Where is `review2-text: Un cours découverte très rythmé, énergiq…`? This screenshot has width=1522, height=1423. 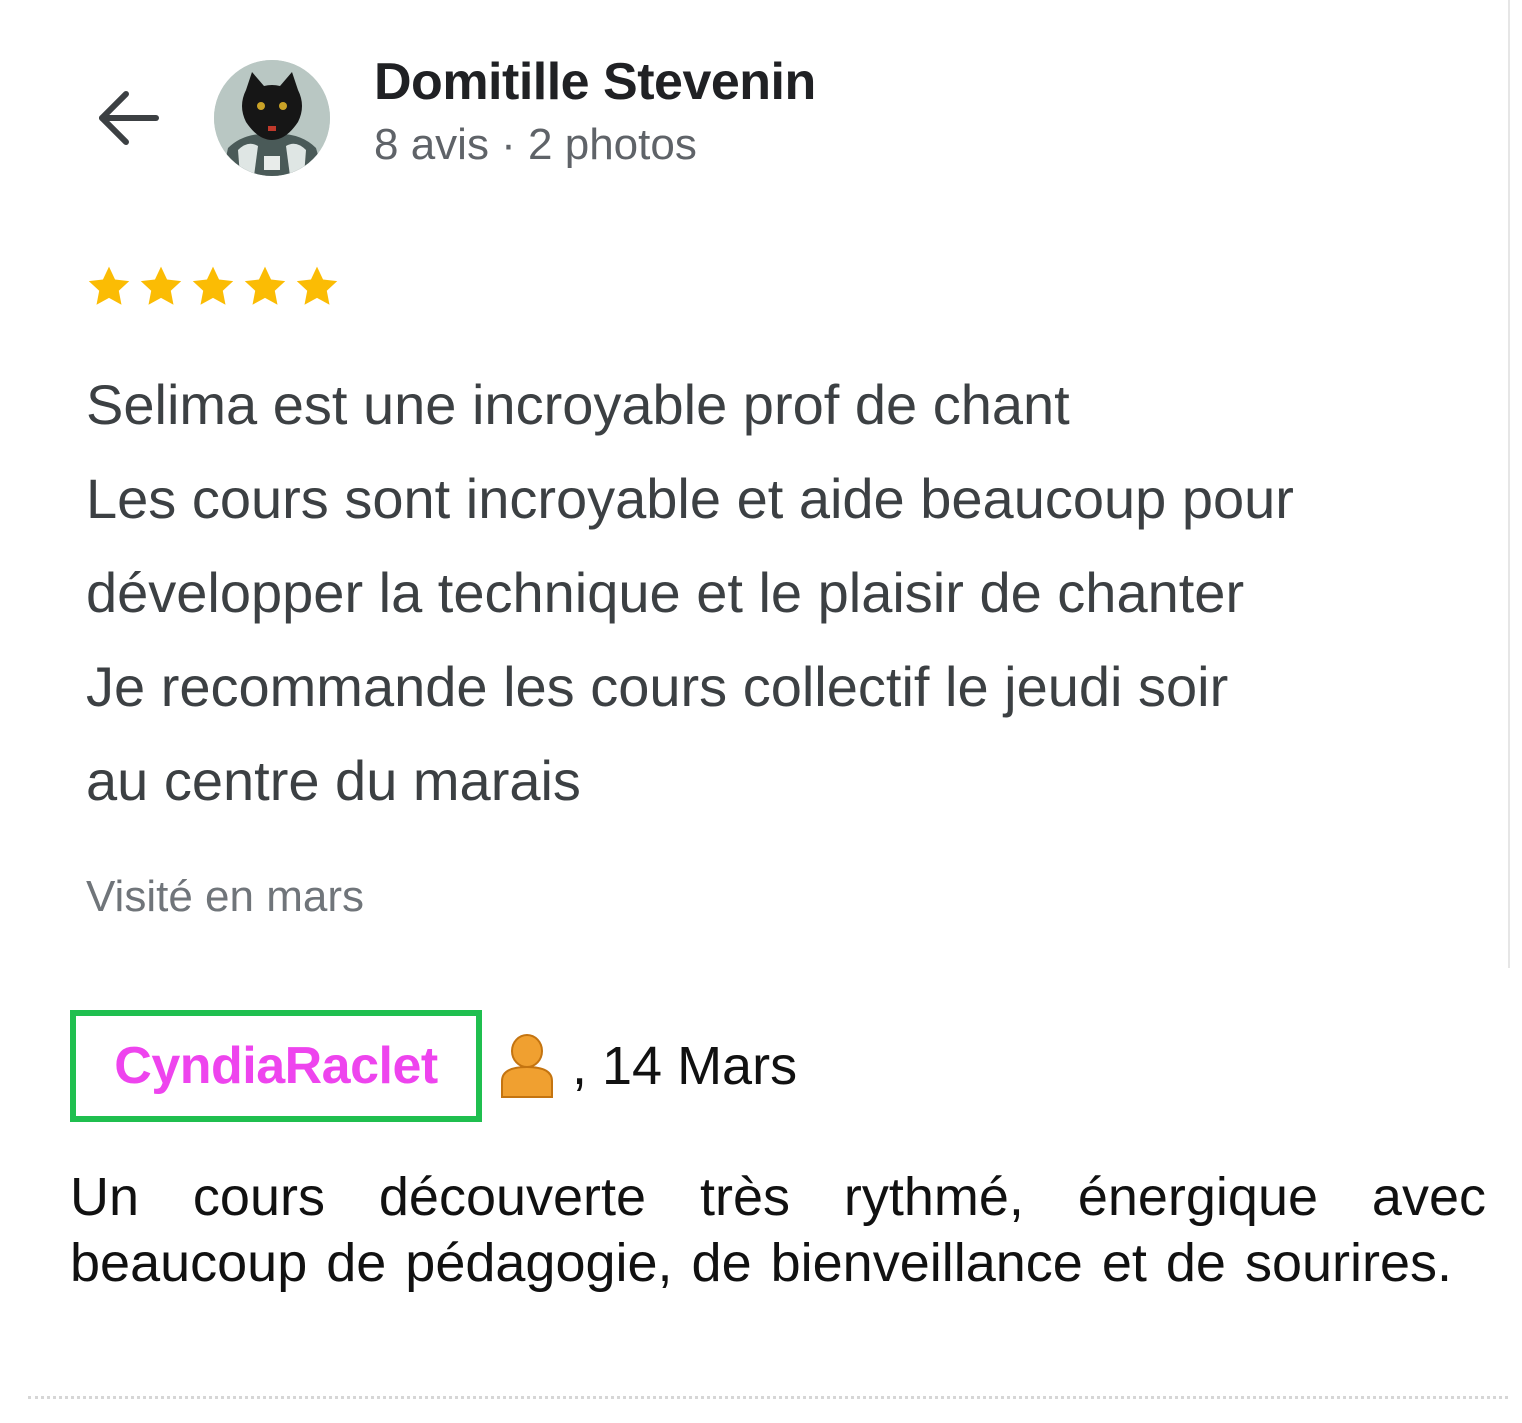 review2-text: Un cours découverte très rythmé, énergiq… is located at coordinates (778, 1230).